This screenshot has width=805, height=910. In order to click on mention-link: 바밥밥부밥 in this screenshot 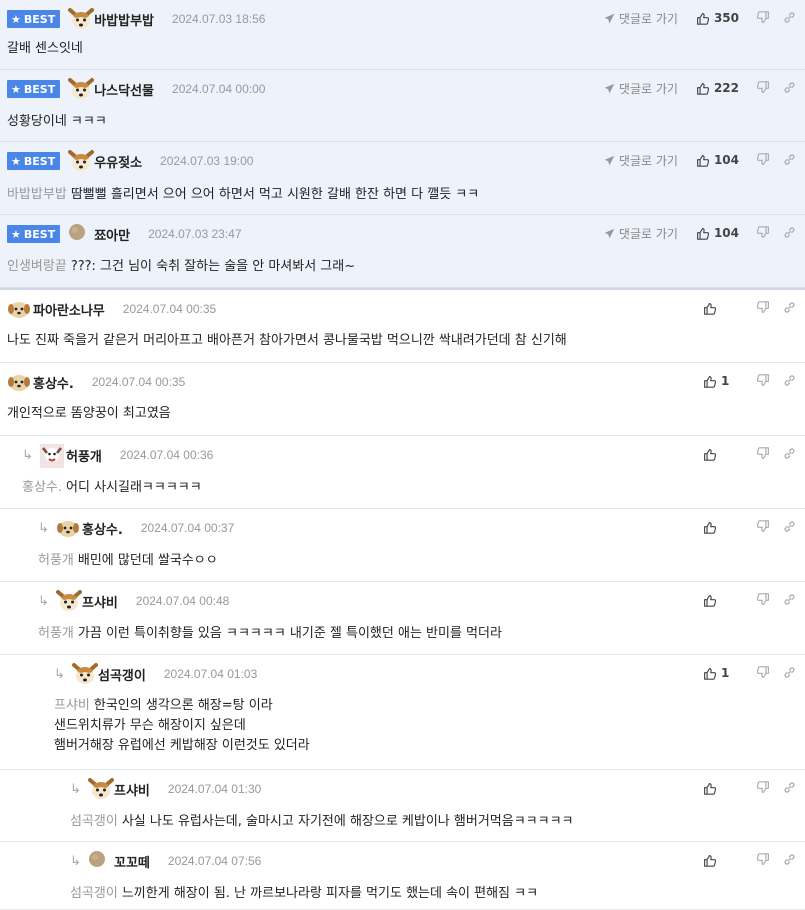, I will do `click(37, 194)`.